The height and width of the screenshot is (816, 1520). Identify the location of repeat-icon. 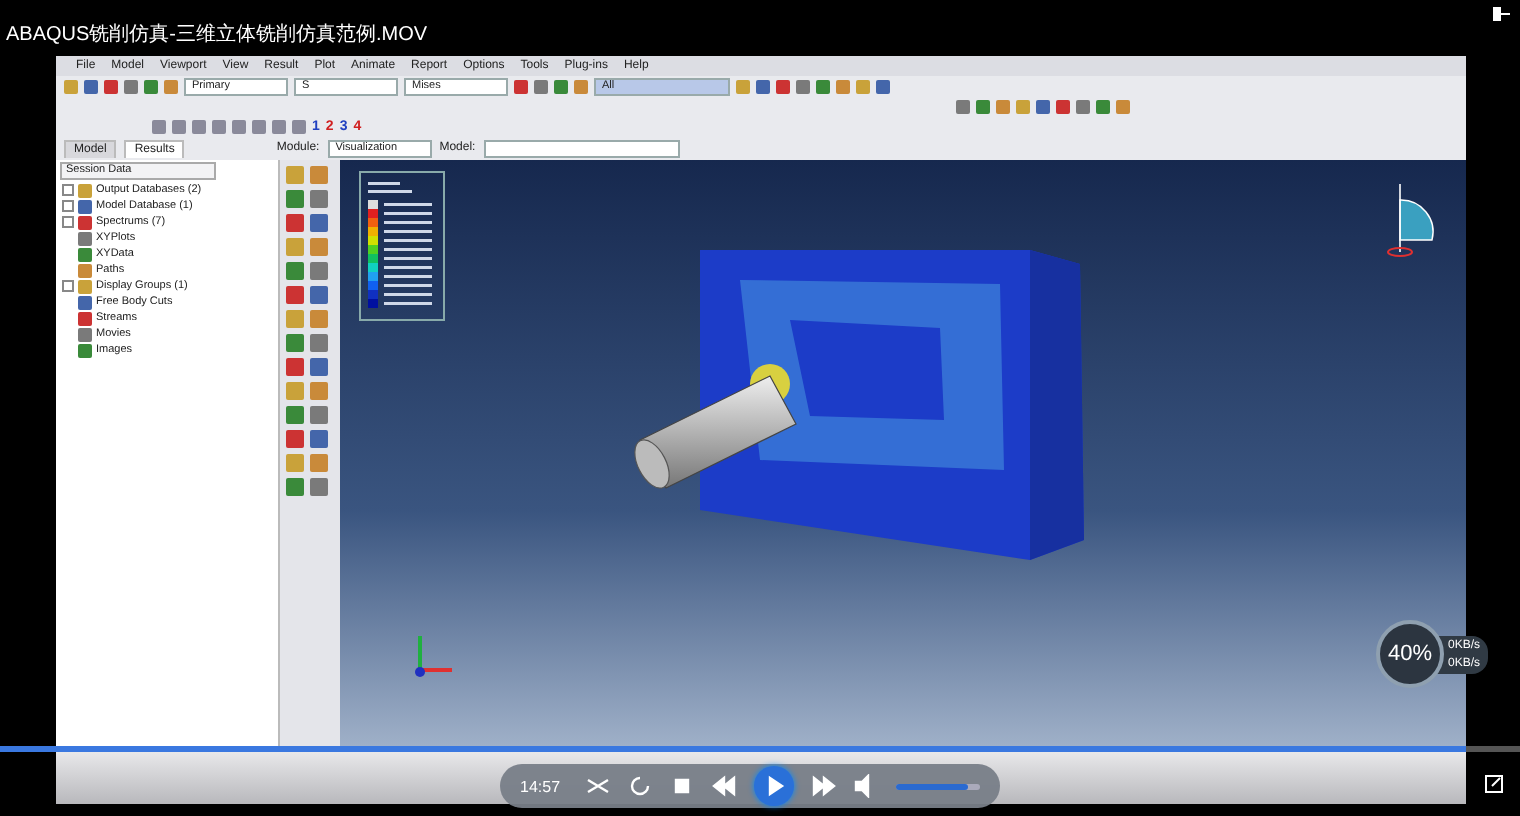
(640, 786).